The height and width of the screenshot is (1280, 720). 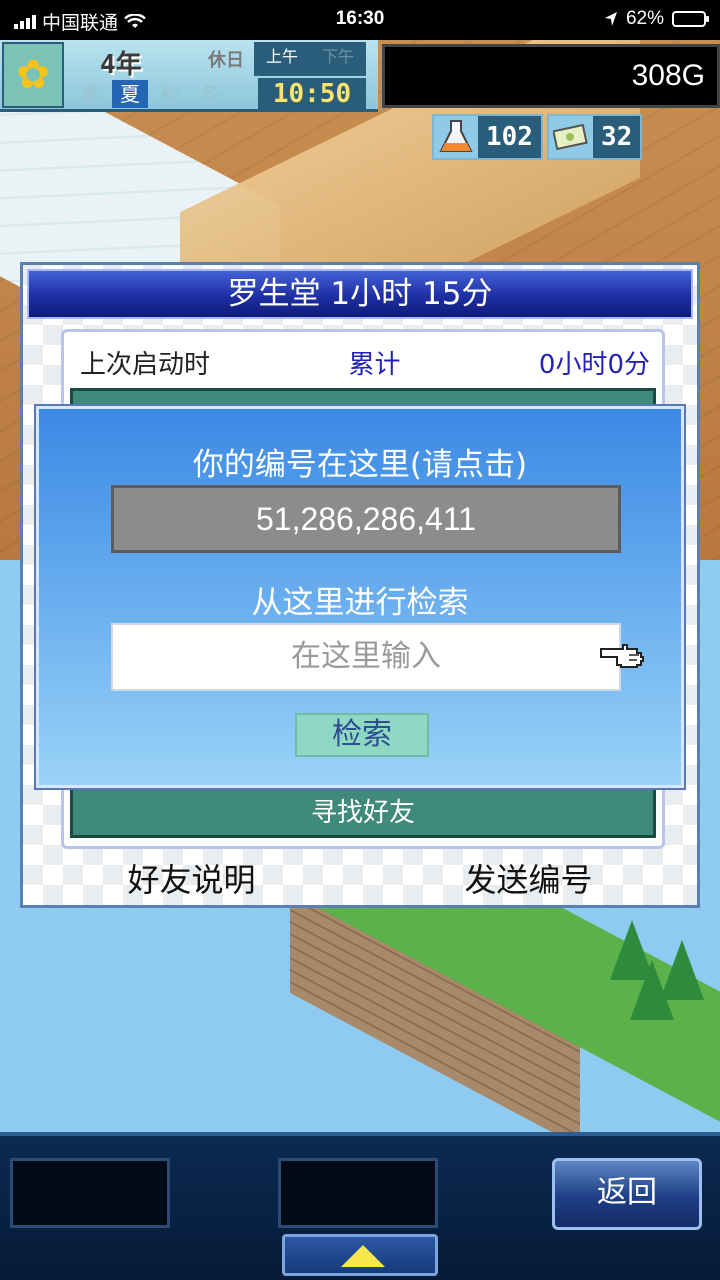 I want to click on season-summer: 夏, so click(x=130, y=94).